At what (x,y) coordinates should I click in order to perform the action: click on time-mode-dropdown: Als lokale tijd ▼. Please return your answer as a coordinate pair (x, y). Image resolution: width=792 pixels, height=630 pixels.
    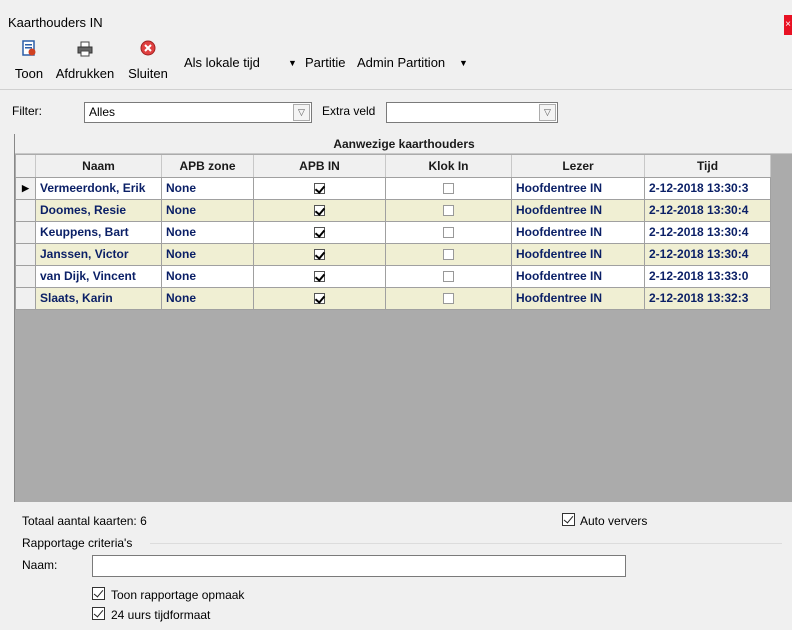
    Looking at the image, I should click on (244, 64).